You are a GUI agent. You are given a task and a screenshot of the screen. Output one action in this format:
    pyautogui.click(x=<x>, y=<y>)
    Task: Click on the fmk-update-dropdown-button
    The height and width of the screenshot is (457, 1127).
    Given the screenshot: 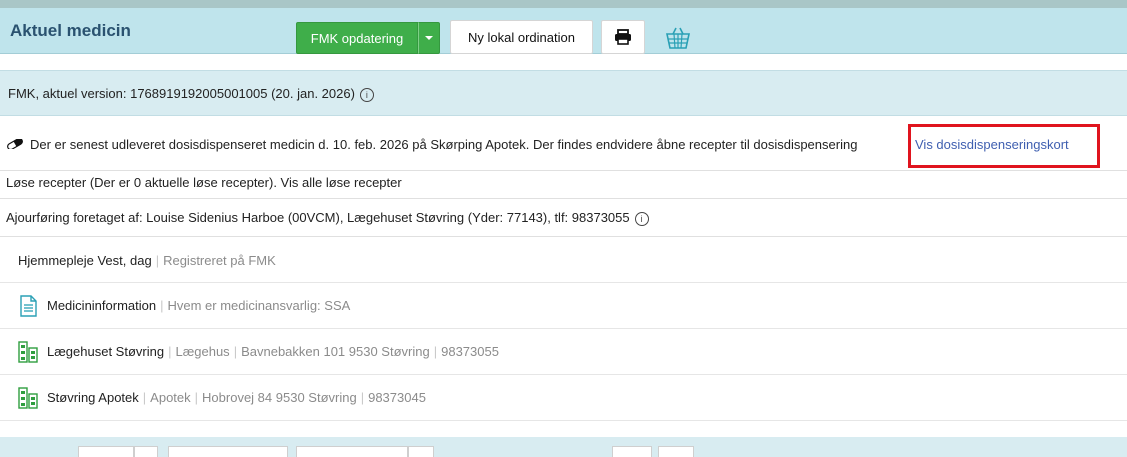 What is the action you would take?
    pyautogui.click(x=429, y=38)
    